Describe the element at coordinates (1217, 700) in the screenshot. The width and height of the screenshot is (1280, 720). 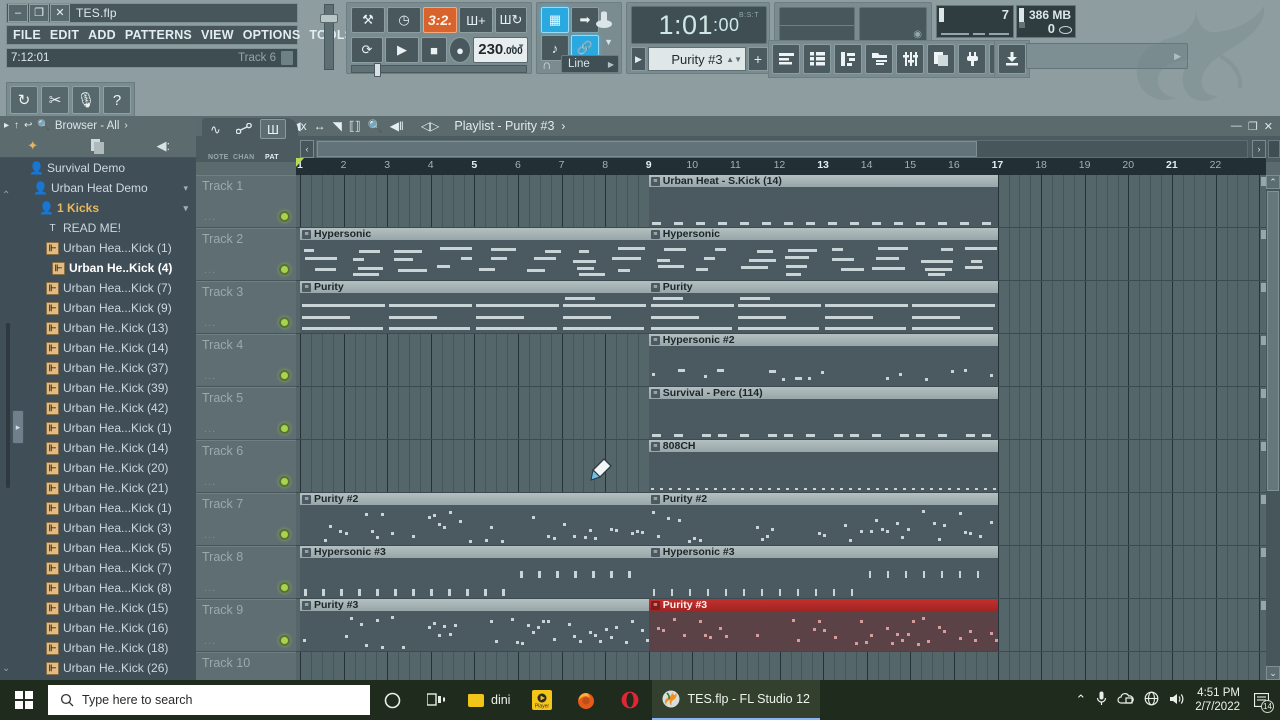
I see `taskbar-clock: 4:51 PM 2/7/2022` at that location.